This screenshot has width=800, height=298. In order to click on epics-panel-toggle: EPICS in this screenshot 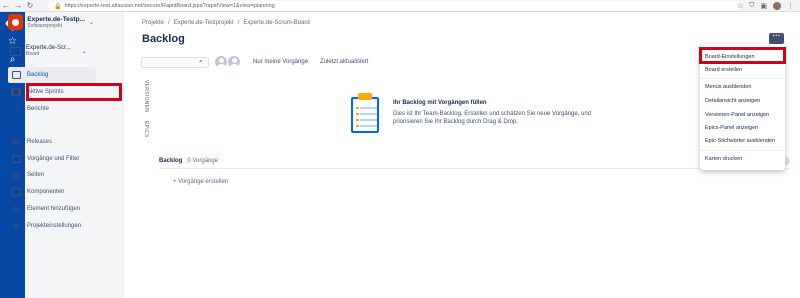, I will do `click(146, 129)`.